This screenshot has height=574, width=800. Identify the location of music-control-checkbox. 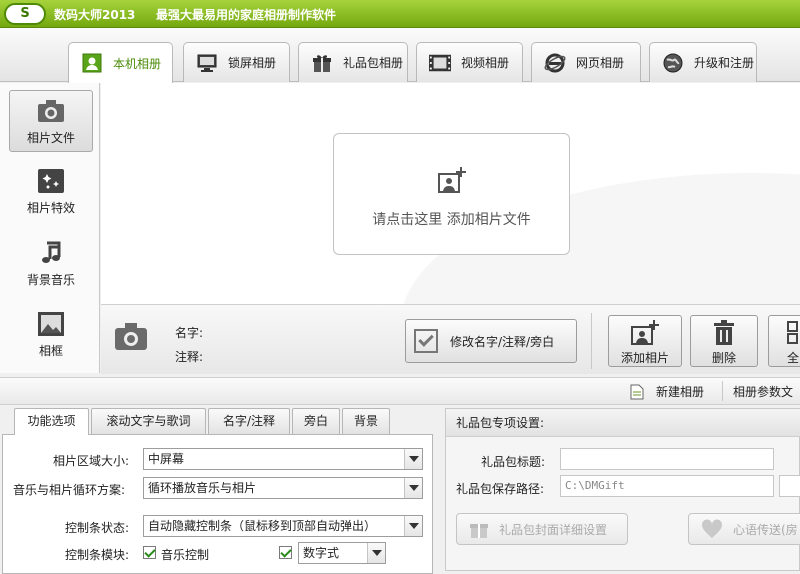
(149, 552).